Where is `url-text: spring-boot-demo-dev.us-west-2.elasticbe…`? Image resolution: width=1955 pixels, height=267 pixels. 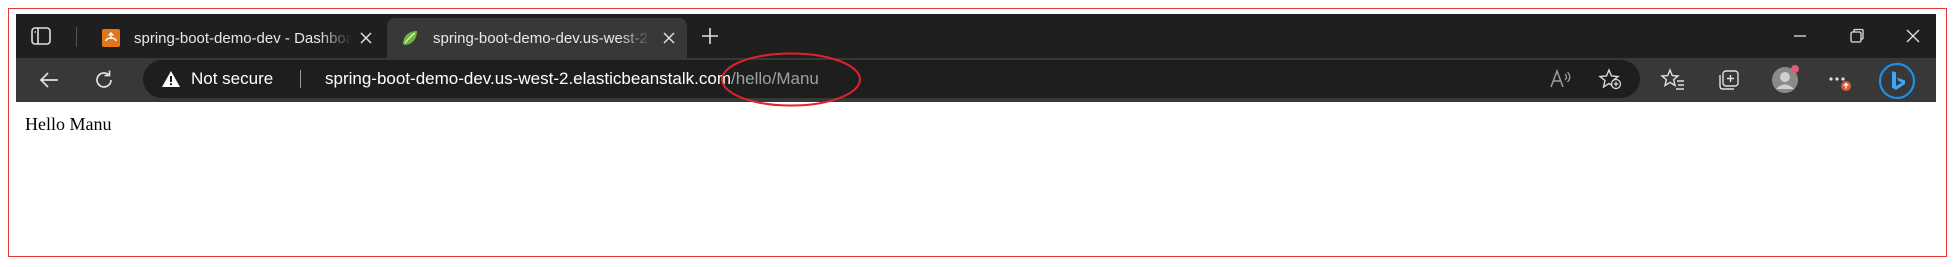
url-text: spring-boot-demo-dev.us-west-2.elasticbe… is located at coordinates (572, 79).